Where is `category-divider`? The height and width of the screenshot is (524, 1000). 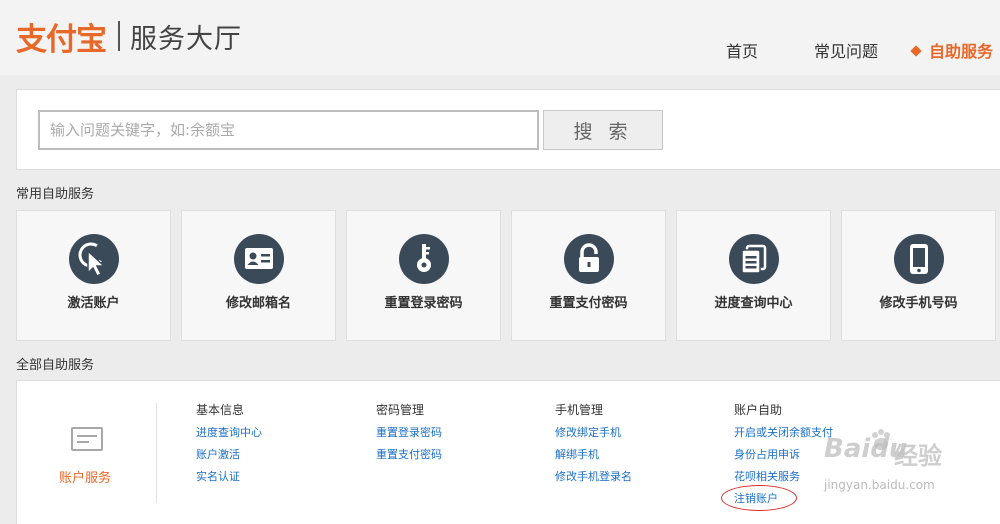
category-divider is located at coordinates (156, 453).